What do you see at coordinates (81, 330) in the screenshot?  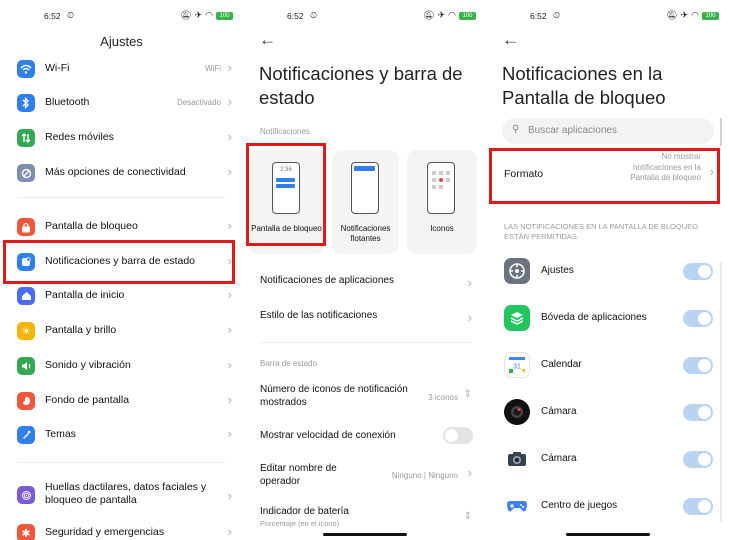 I see `settings-item-label: Pantalla y brillo` at bounding box center [81, 330].